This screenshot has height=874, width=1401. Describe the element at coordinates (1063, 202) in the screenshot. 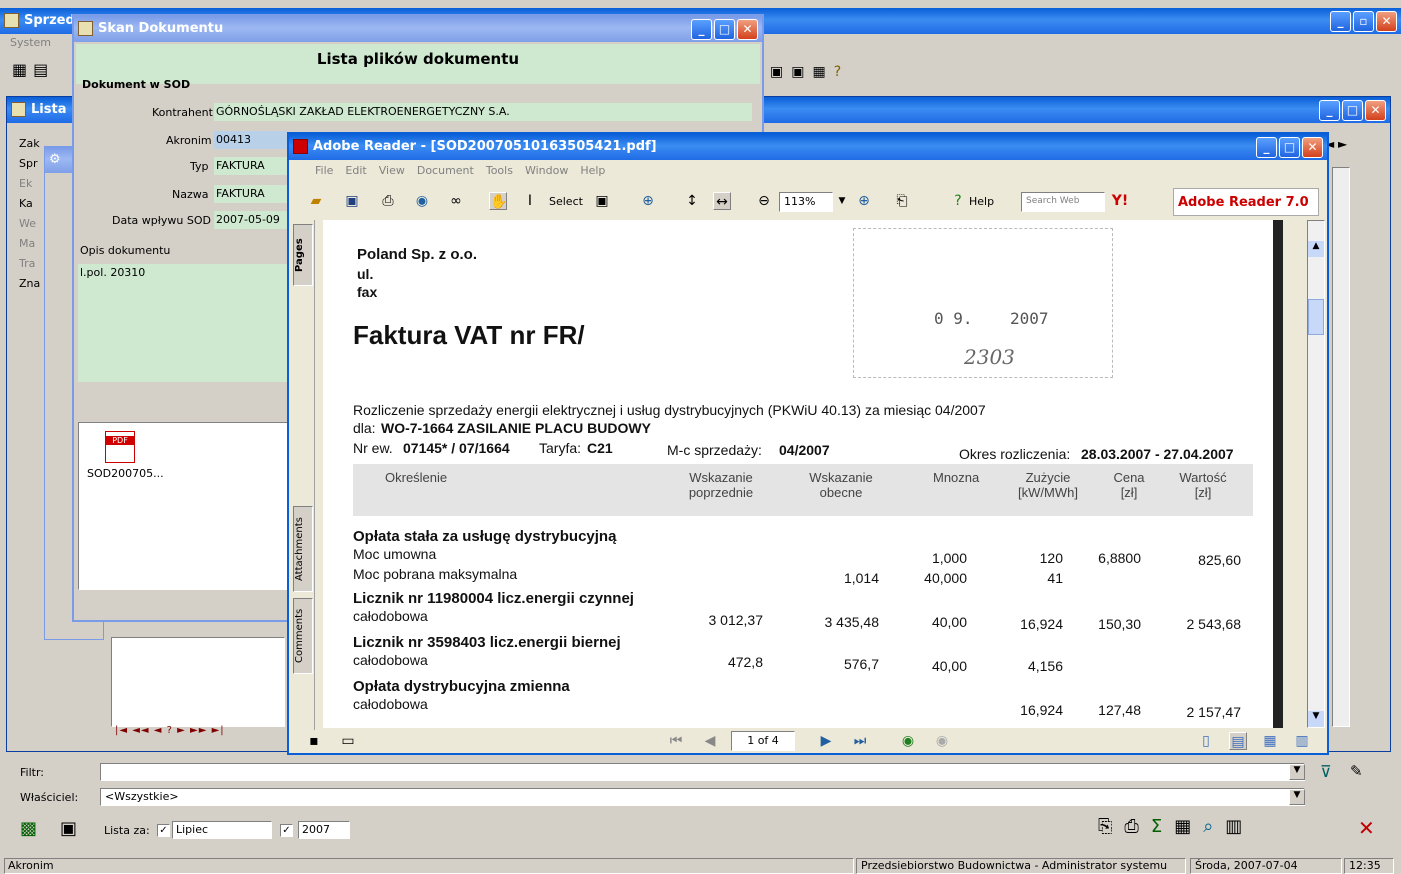

I see `search-web-input: Search Web` at that location.